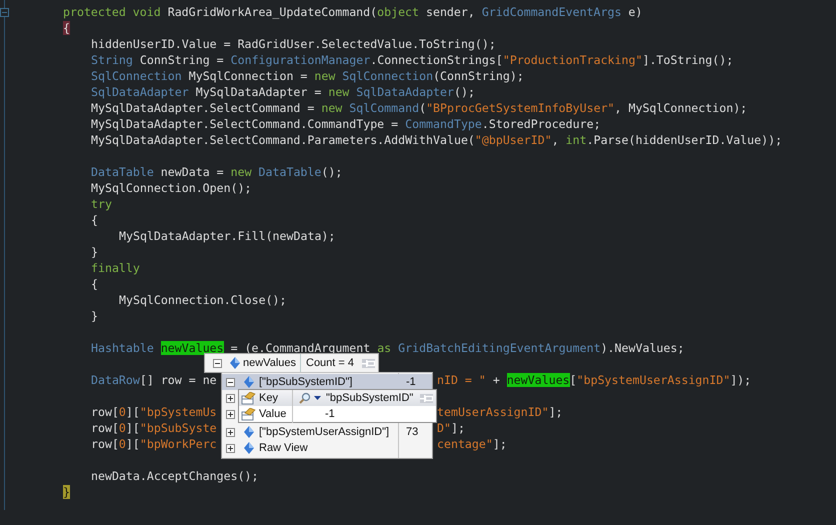 The width and height of the screenshot is (836, 525). I want to click on code-line: Hashtable newValues = (e.CommandArgument as GridBatchEditingEventArgument).NewValues;, so click(387, 348).